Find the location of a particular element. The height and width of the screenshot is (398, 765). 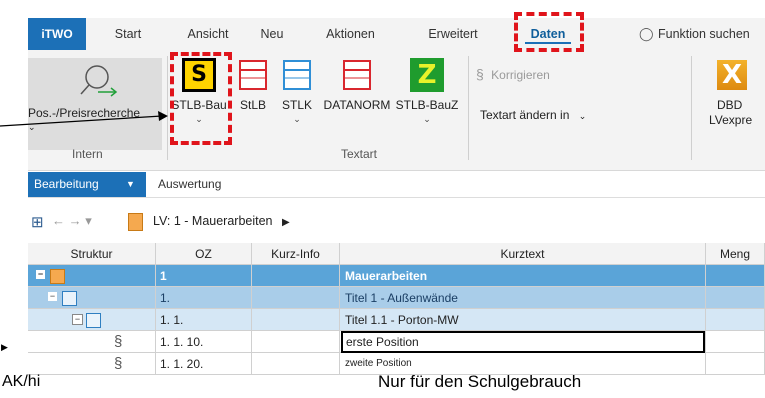

watermark-text: Nur für den Schulgebrauch is located at coordinates (480, 381).